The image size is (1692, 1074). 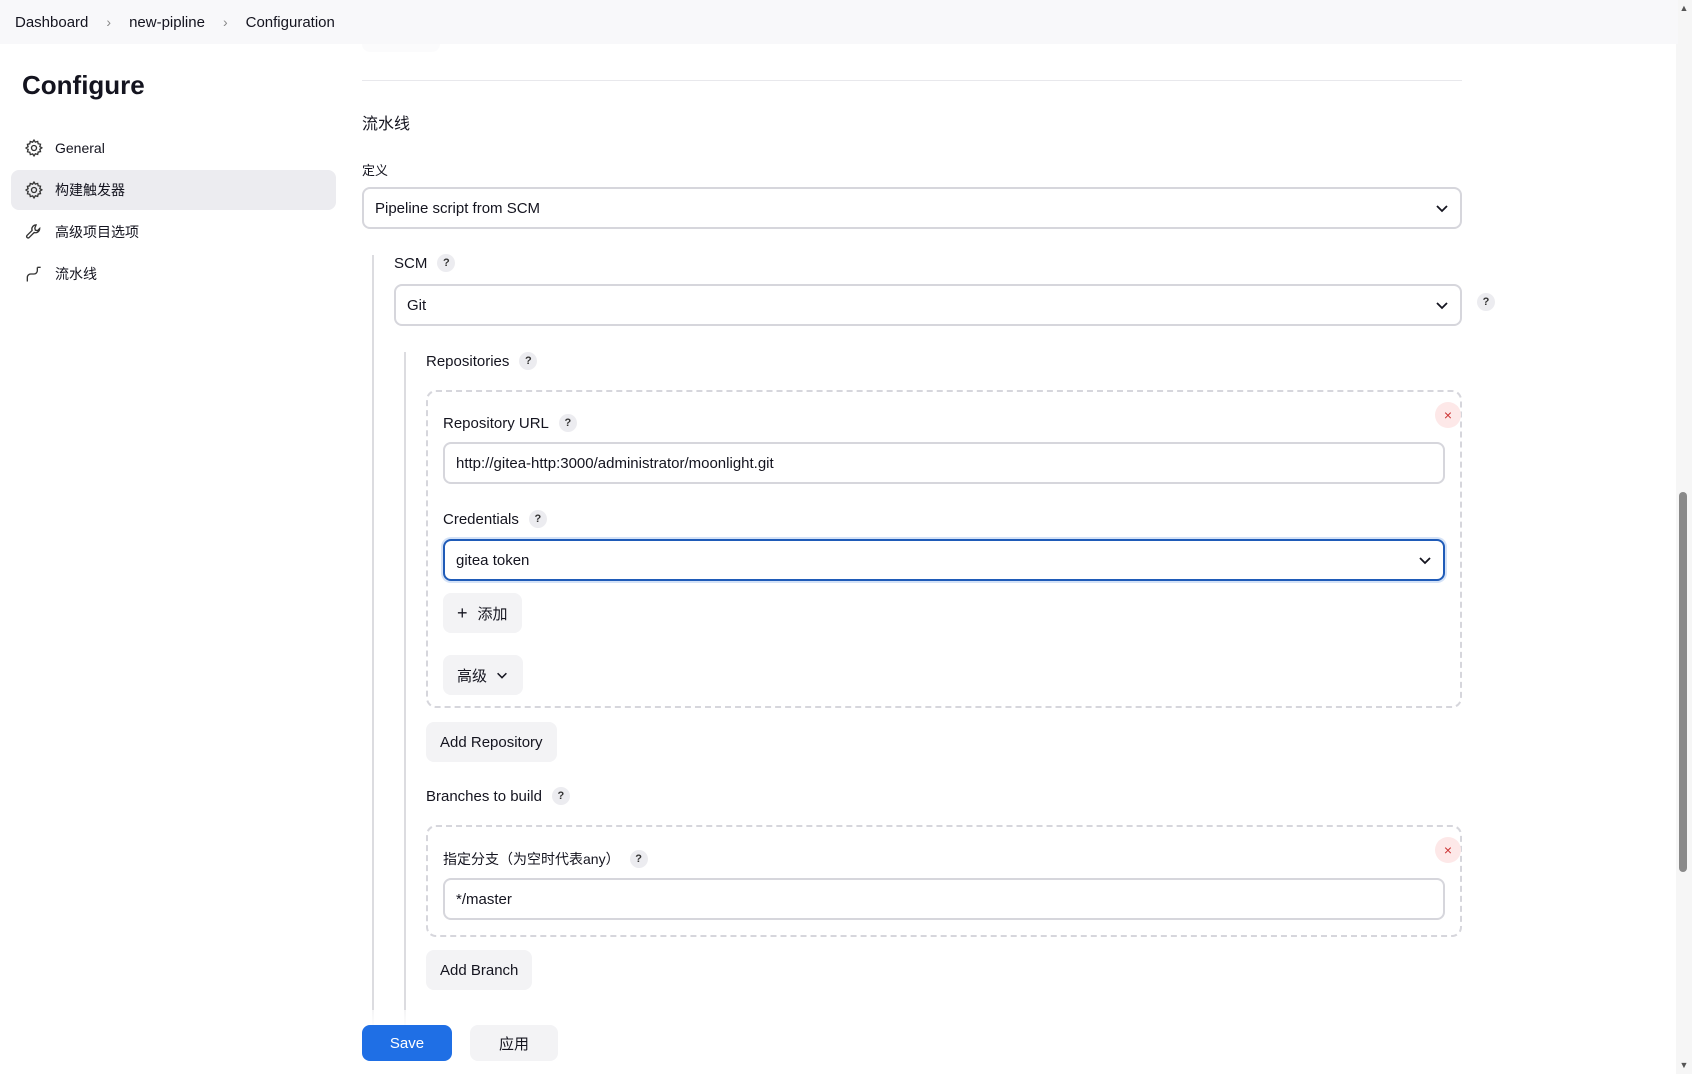 I want to click on credentials-select: gitea token, so click(x=944, y=560).